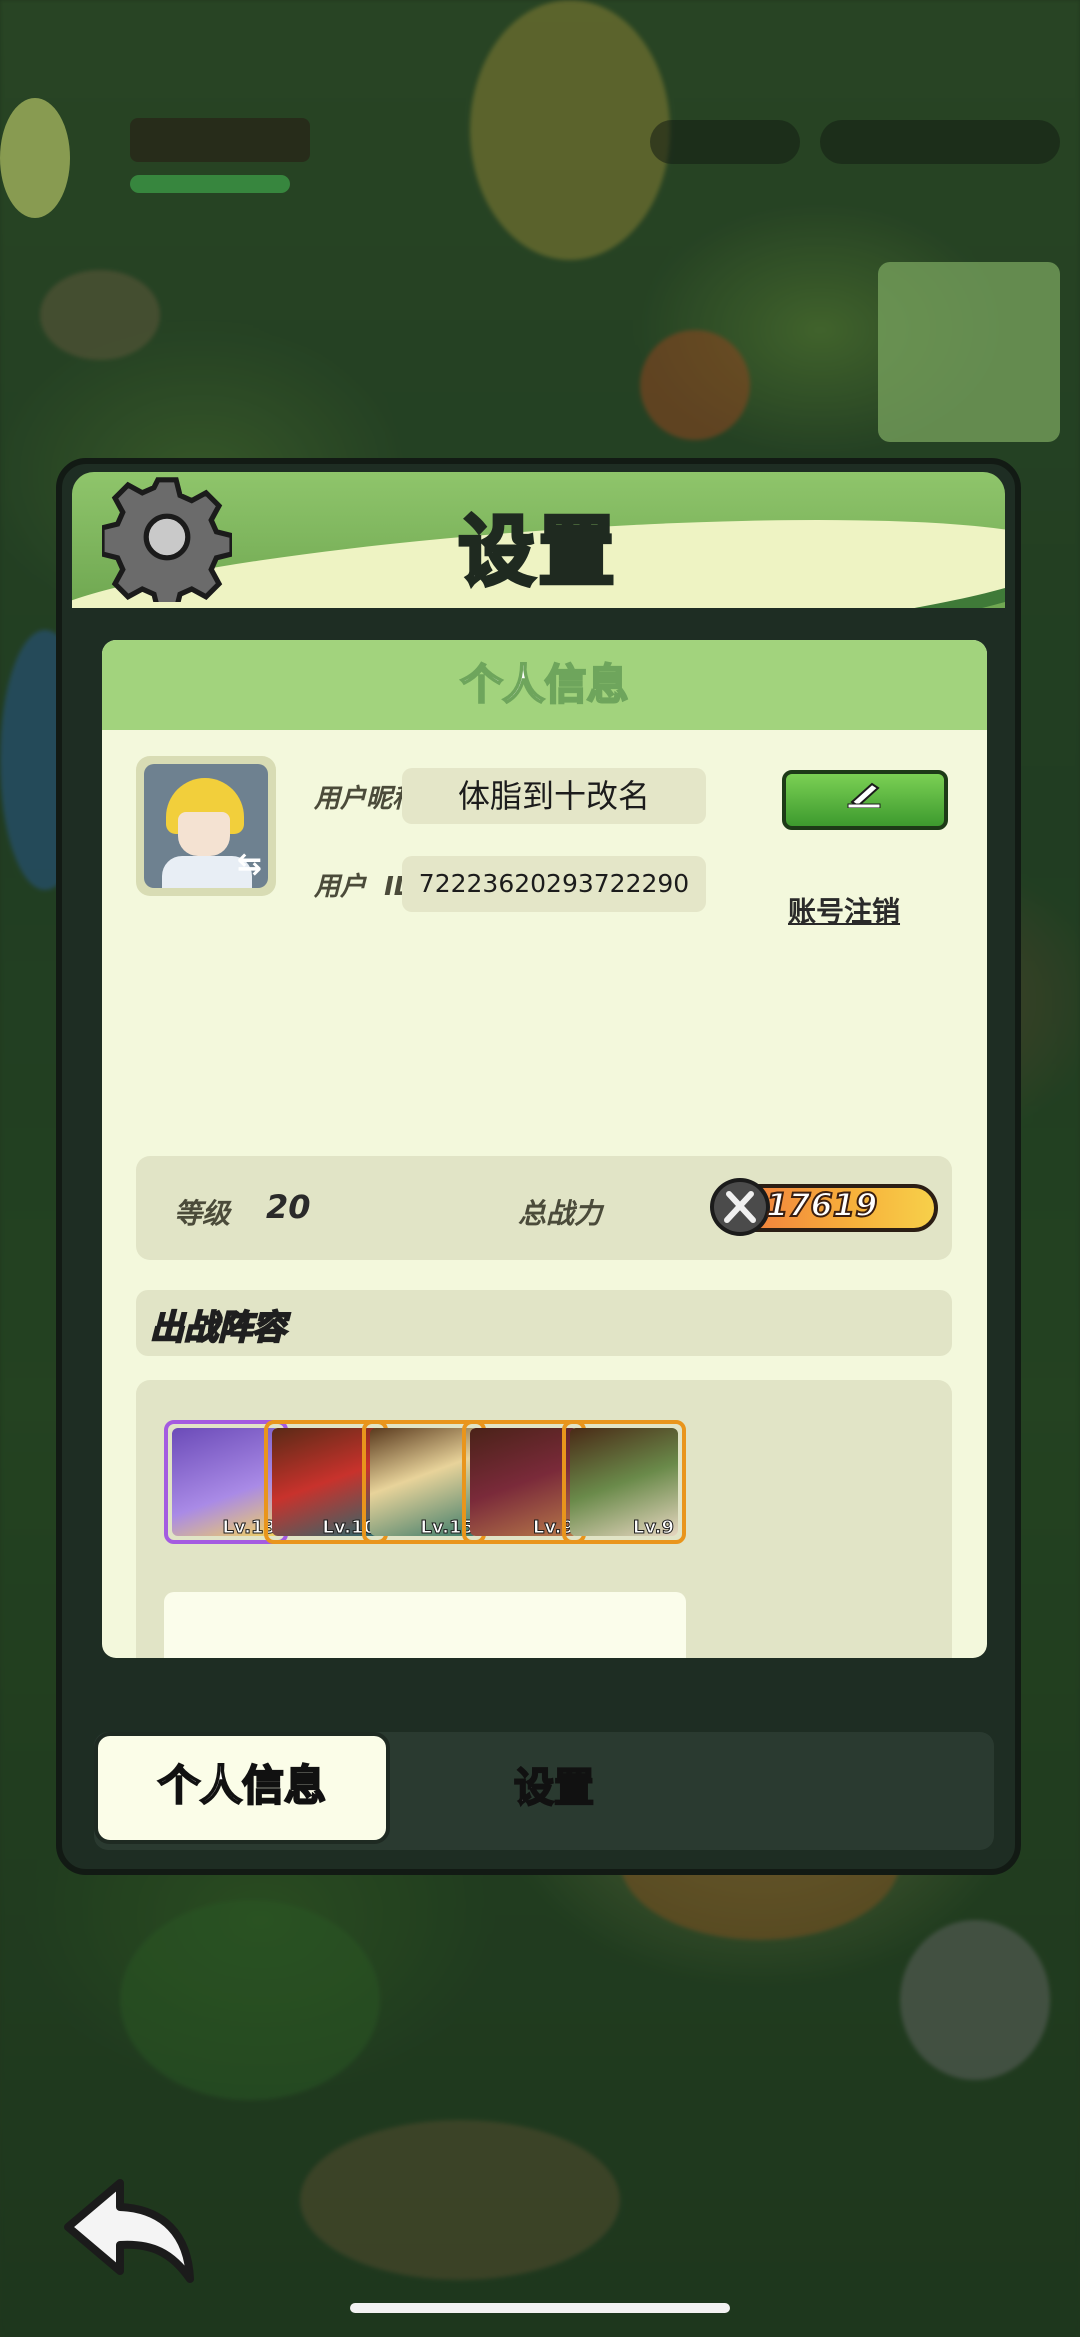  Describe the element at coordinates (653, 1528) in the screenshot. I see `hero-level: Lv.9` at that location.